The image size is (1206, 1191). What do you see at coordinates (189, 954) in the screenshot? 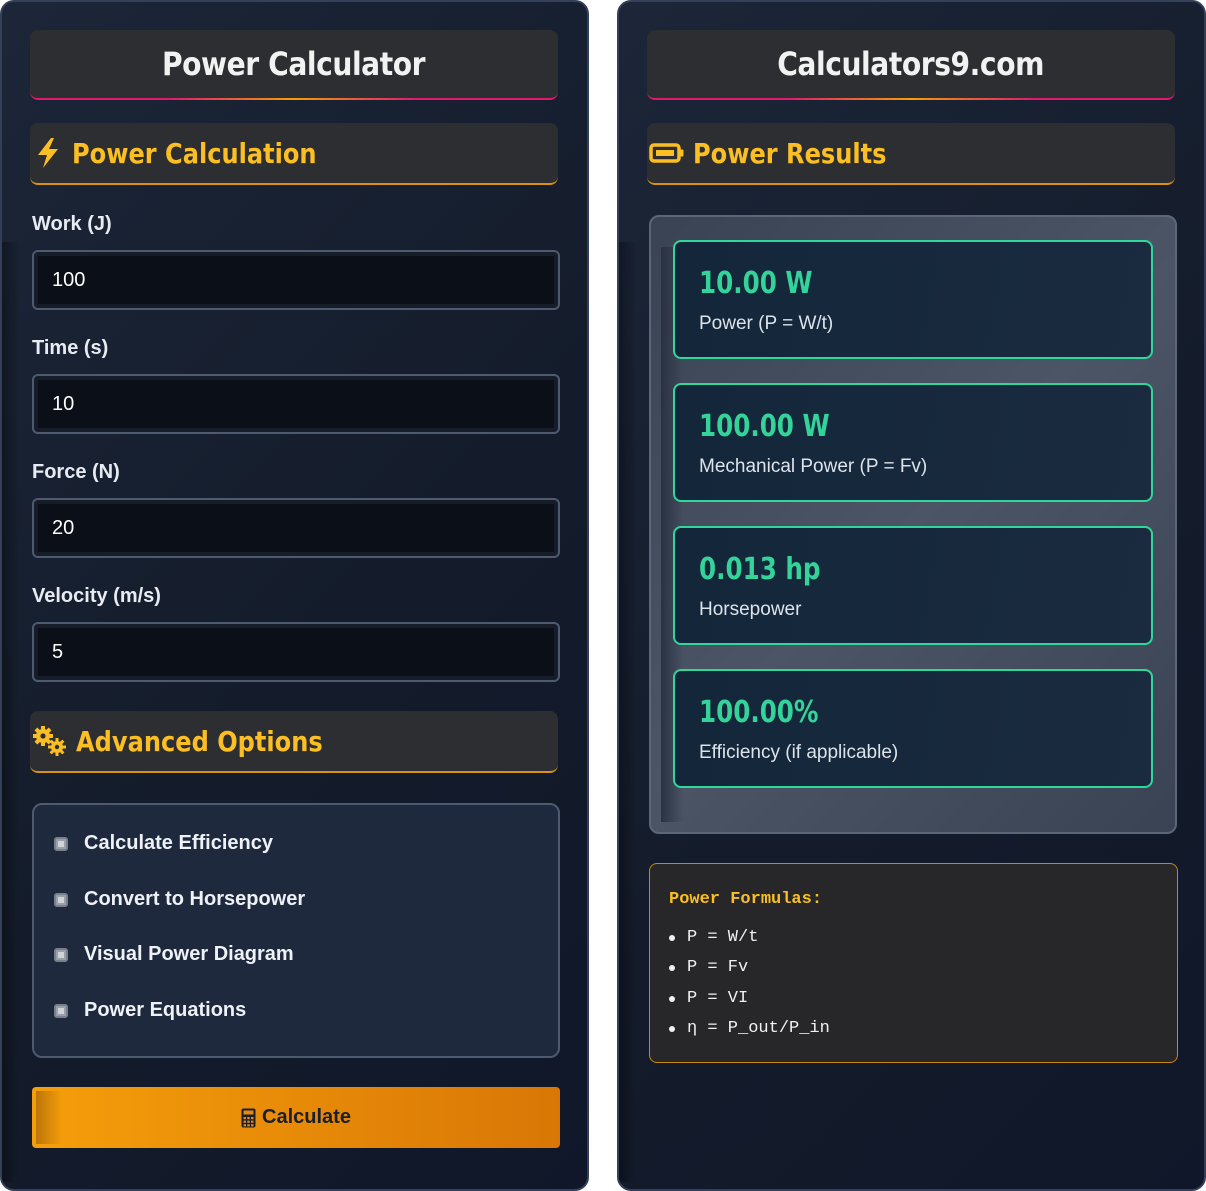
I see `option-label: Visual Power Diagram` at bounding box center [189, 954].